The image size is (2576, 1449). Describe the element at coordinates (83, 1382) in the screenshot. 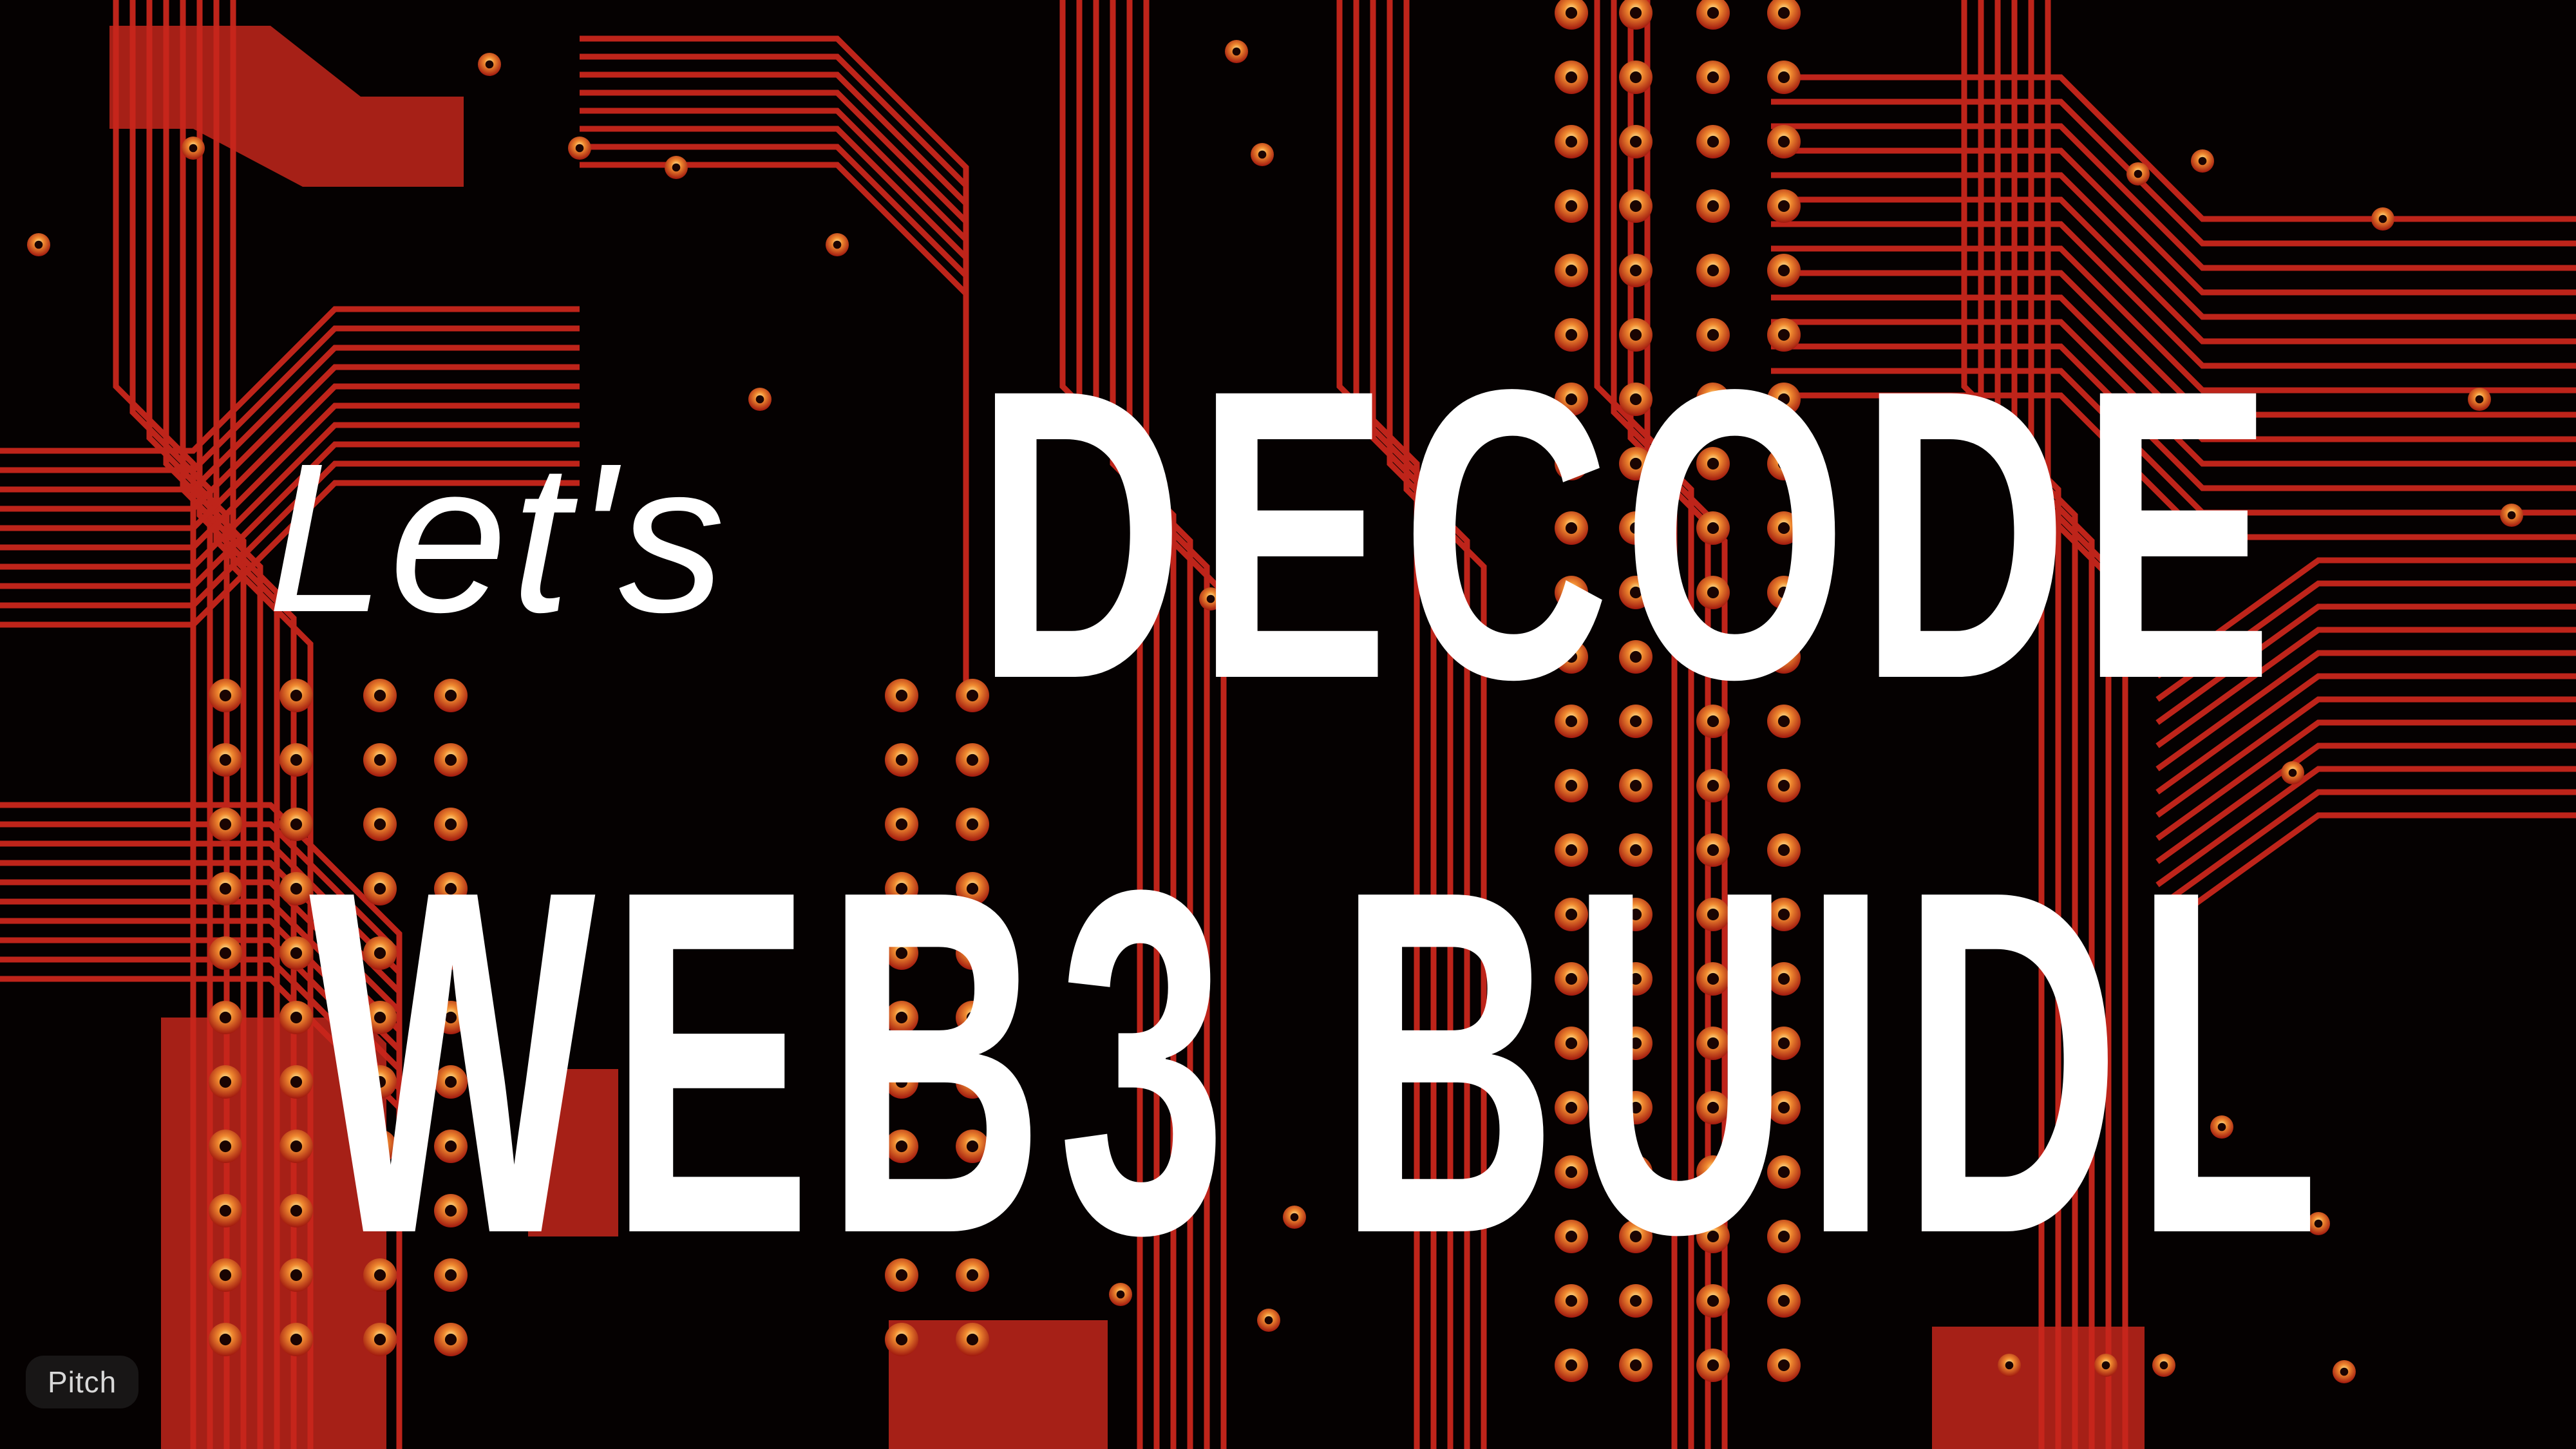

I see `pitch-badge: Pitch` at that location.